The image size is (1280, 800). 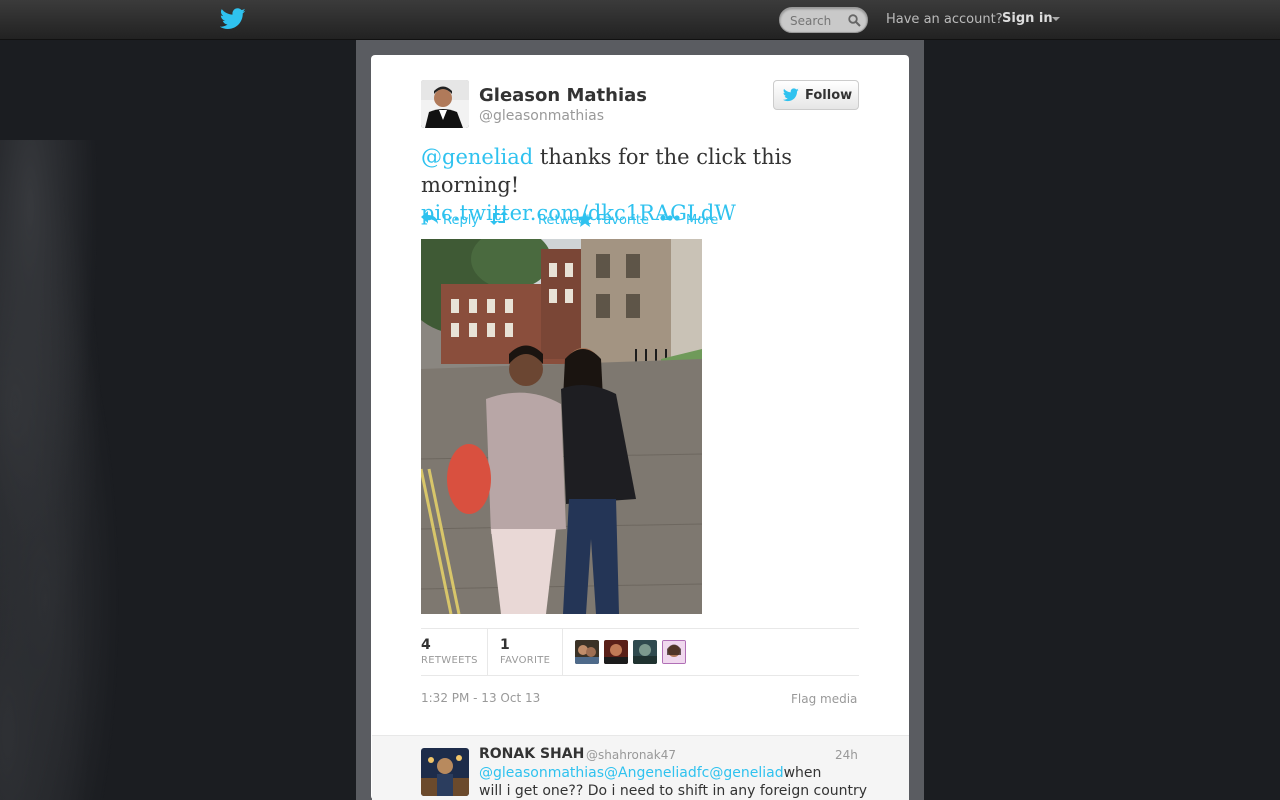 I want to click on retweets-label: RETWEETS, so click(x=449, y=660).